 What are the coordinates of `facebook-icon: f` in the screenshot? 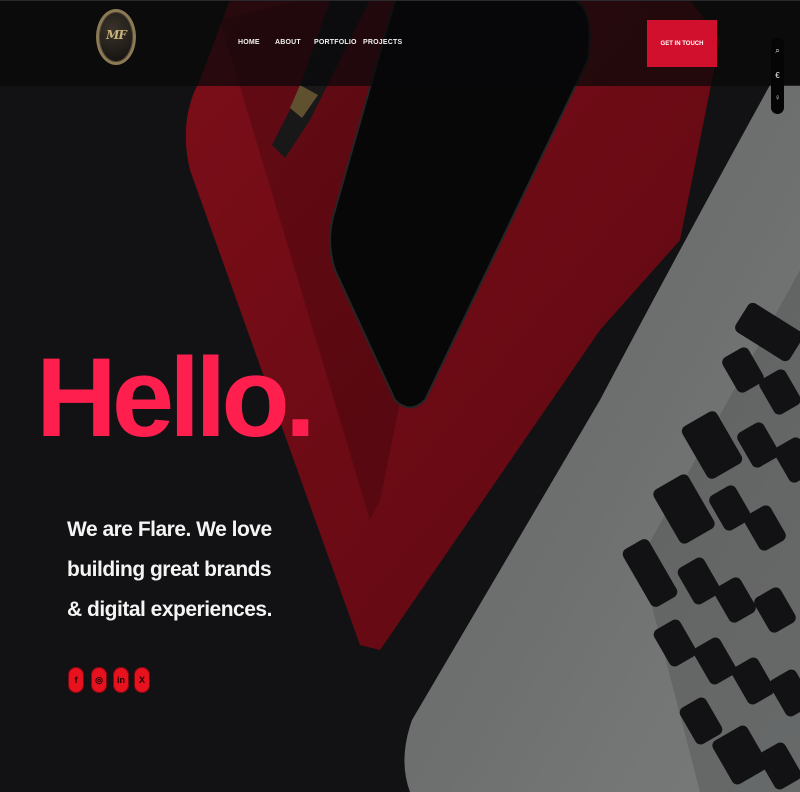 It's located at (76, 680).